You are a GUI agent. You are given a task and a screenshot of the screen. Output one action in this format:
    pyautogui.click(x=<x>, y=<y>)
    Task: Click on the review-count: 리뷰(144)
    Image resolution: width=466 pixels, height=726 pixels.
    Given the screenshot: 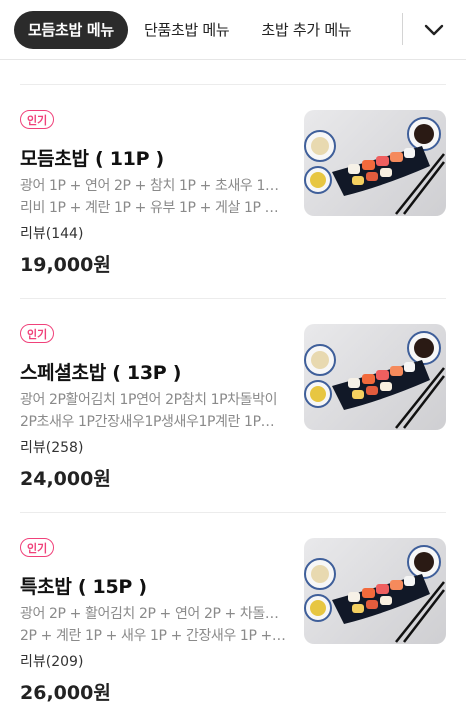 What is the action you would take?
    pyautogui.click(x=52, y=234)
    